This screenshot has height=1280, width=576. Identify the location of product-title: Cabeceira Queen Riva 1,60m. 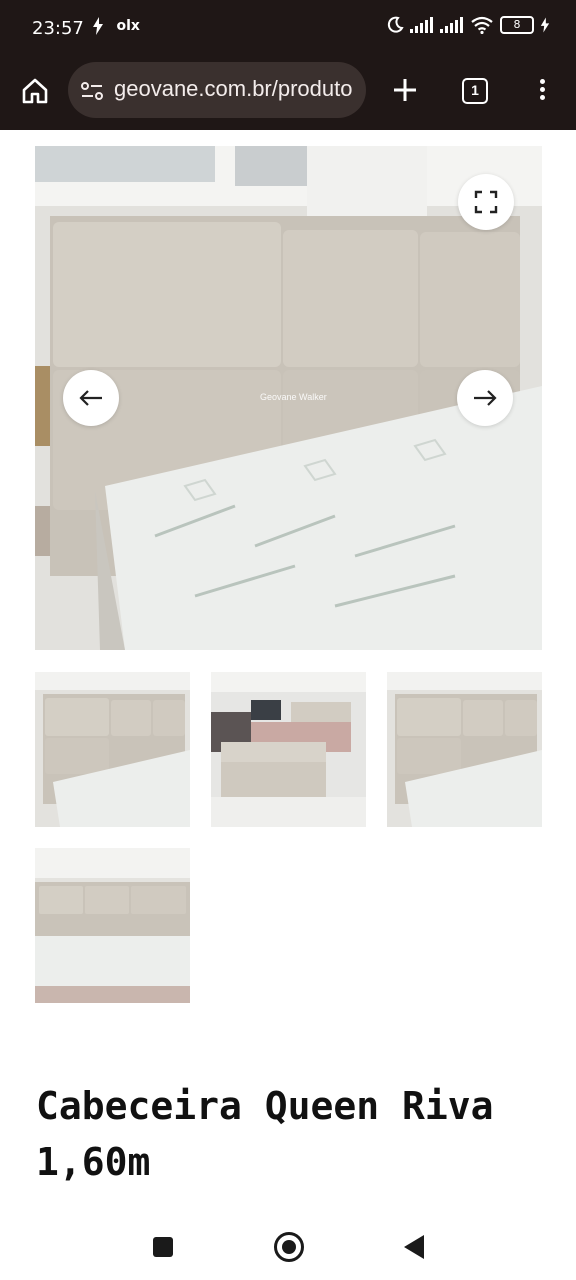
(265, 1134).